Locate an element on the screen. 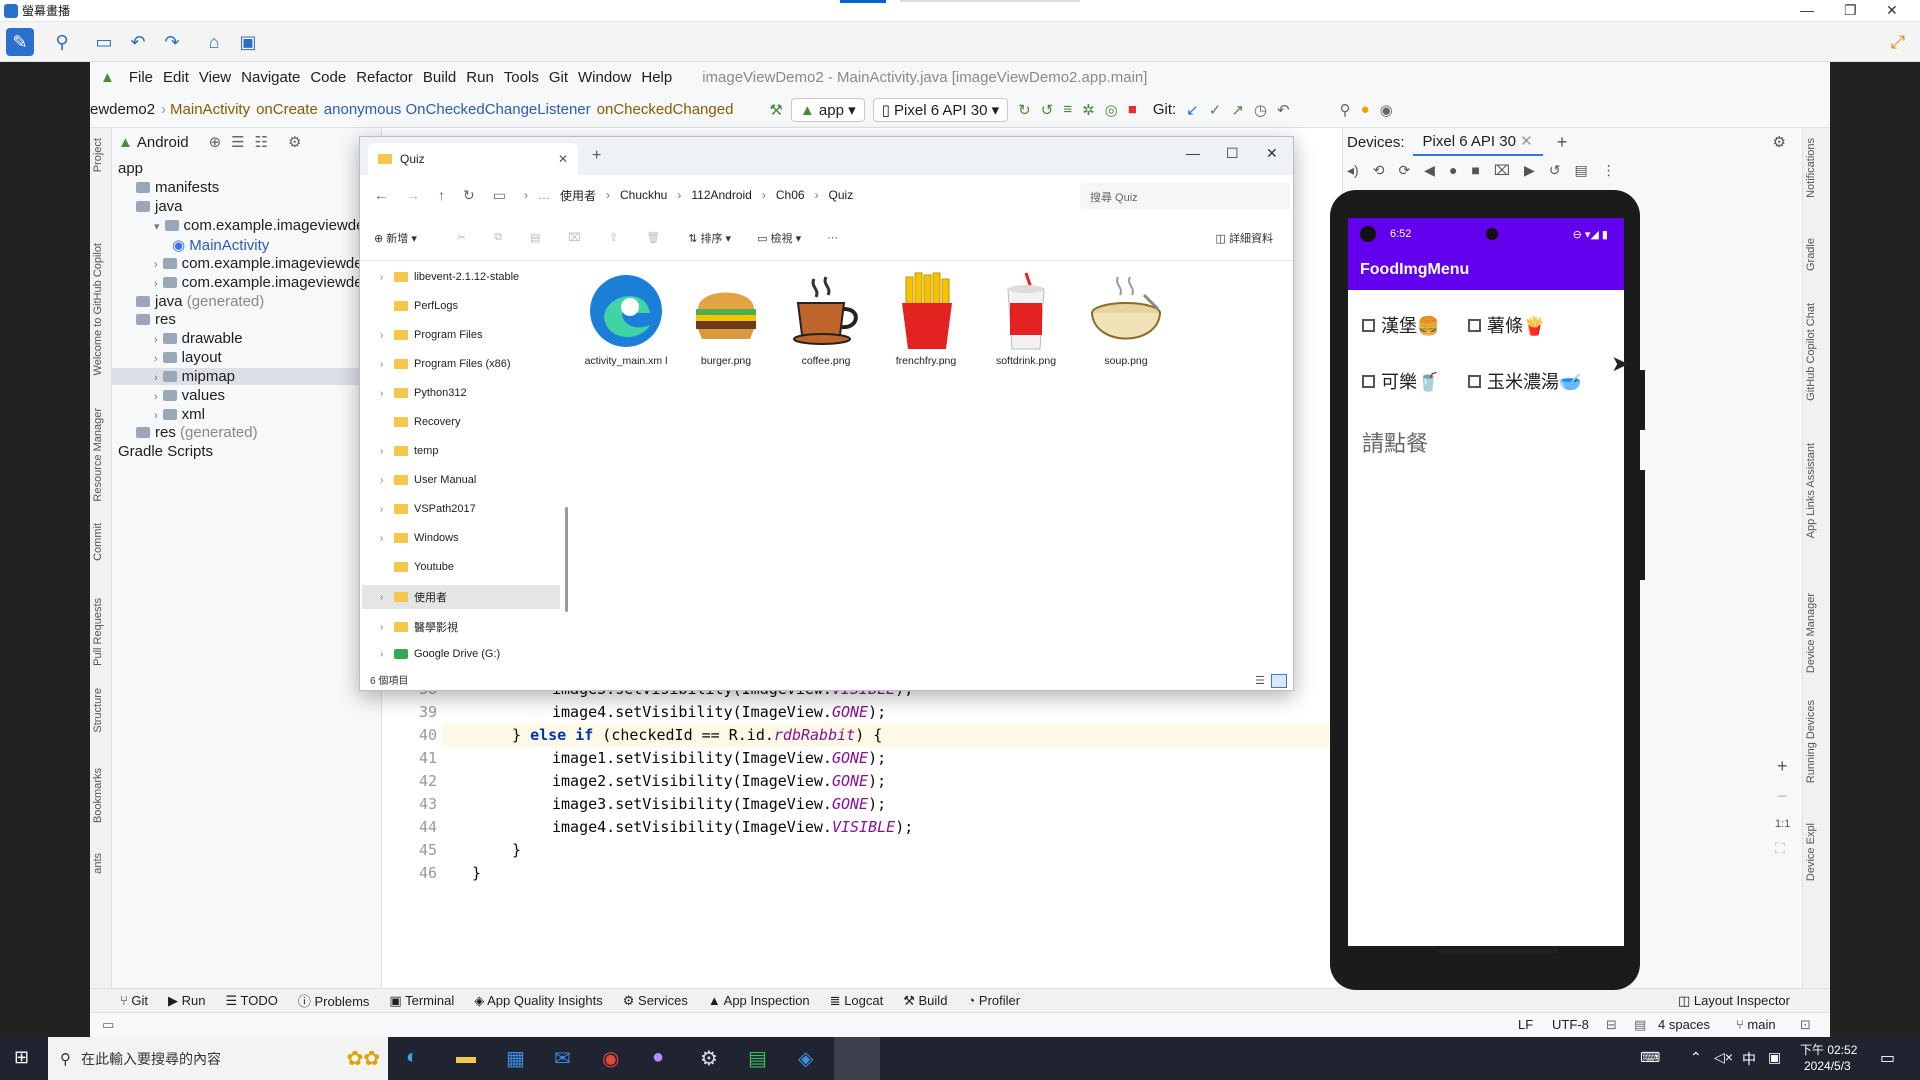 The width and height of the screenshot is (1920, 1080). crumb-listener: anonymous OnCheckedChangeListener is located at coordinates (457, 109).